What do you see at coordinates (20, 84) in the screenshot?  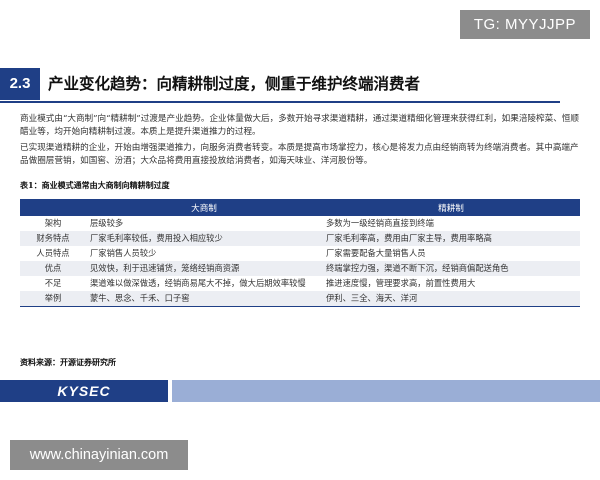 I see `section-number: 2.3` at bounding box center [20, 84].